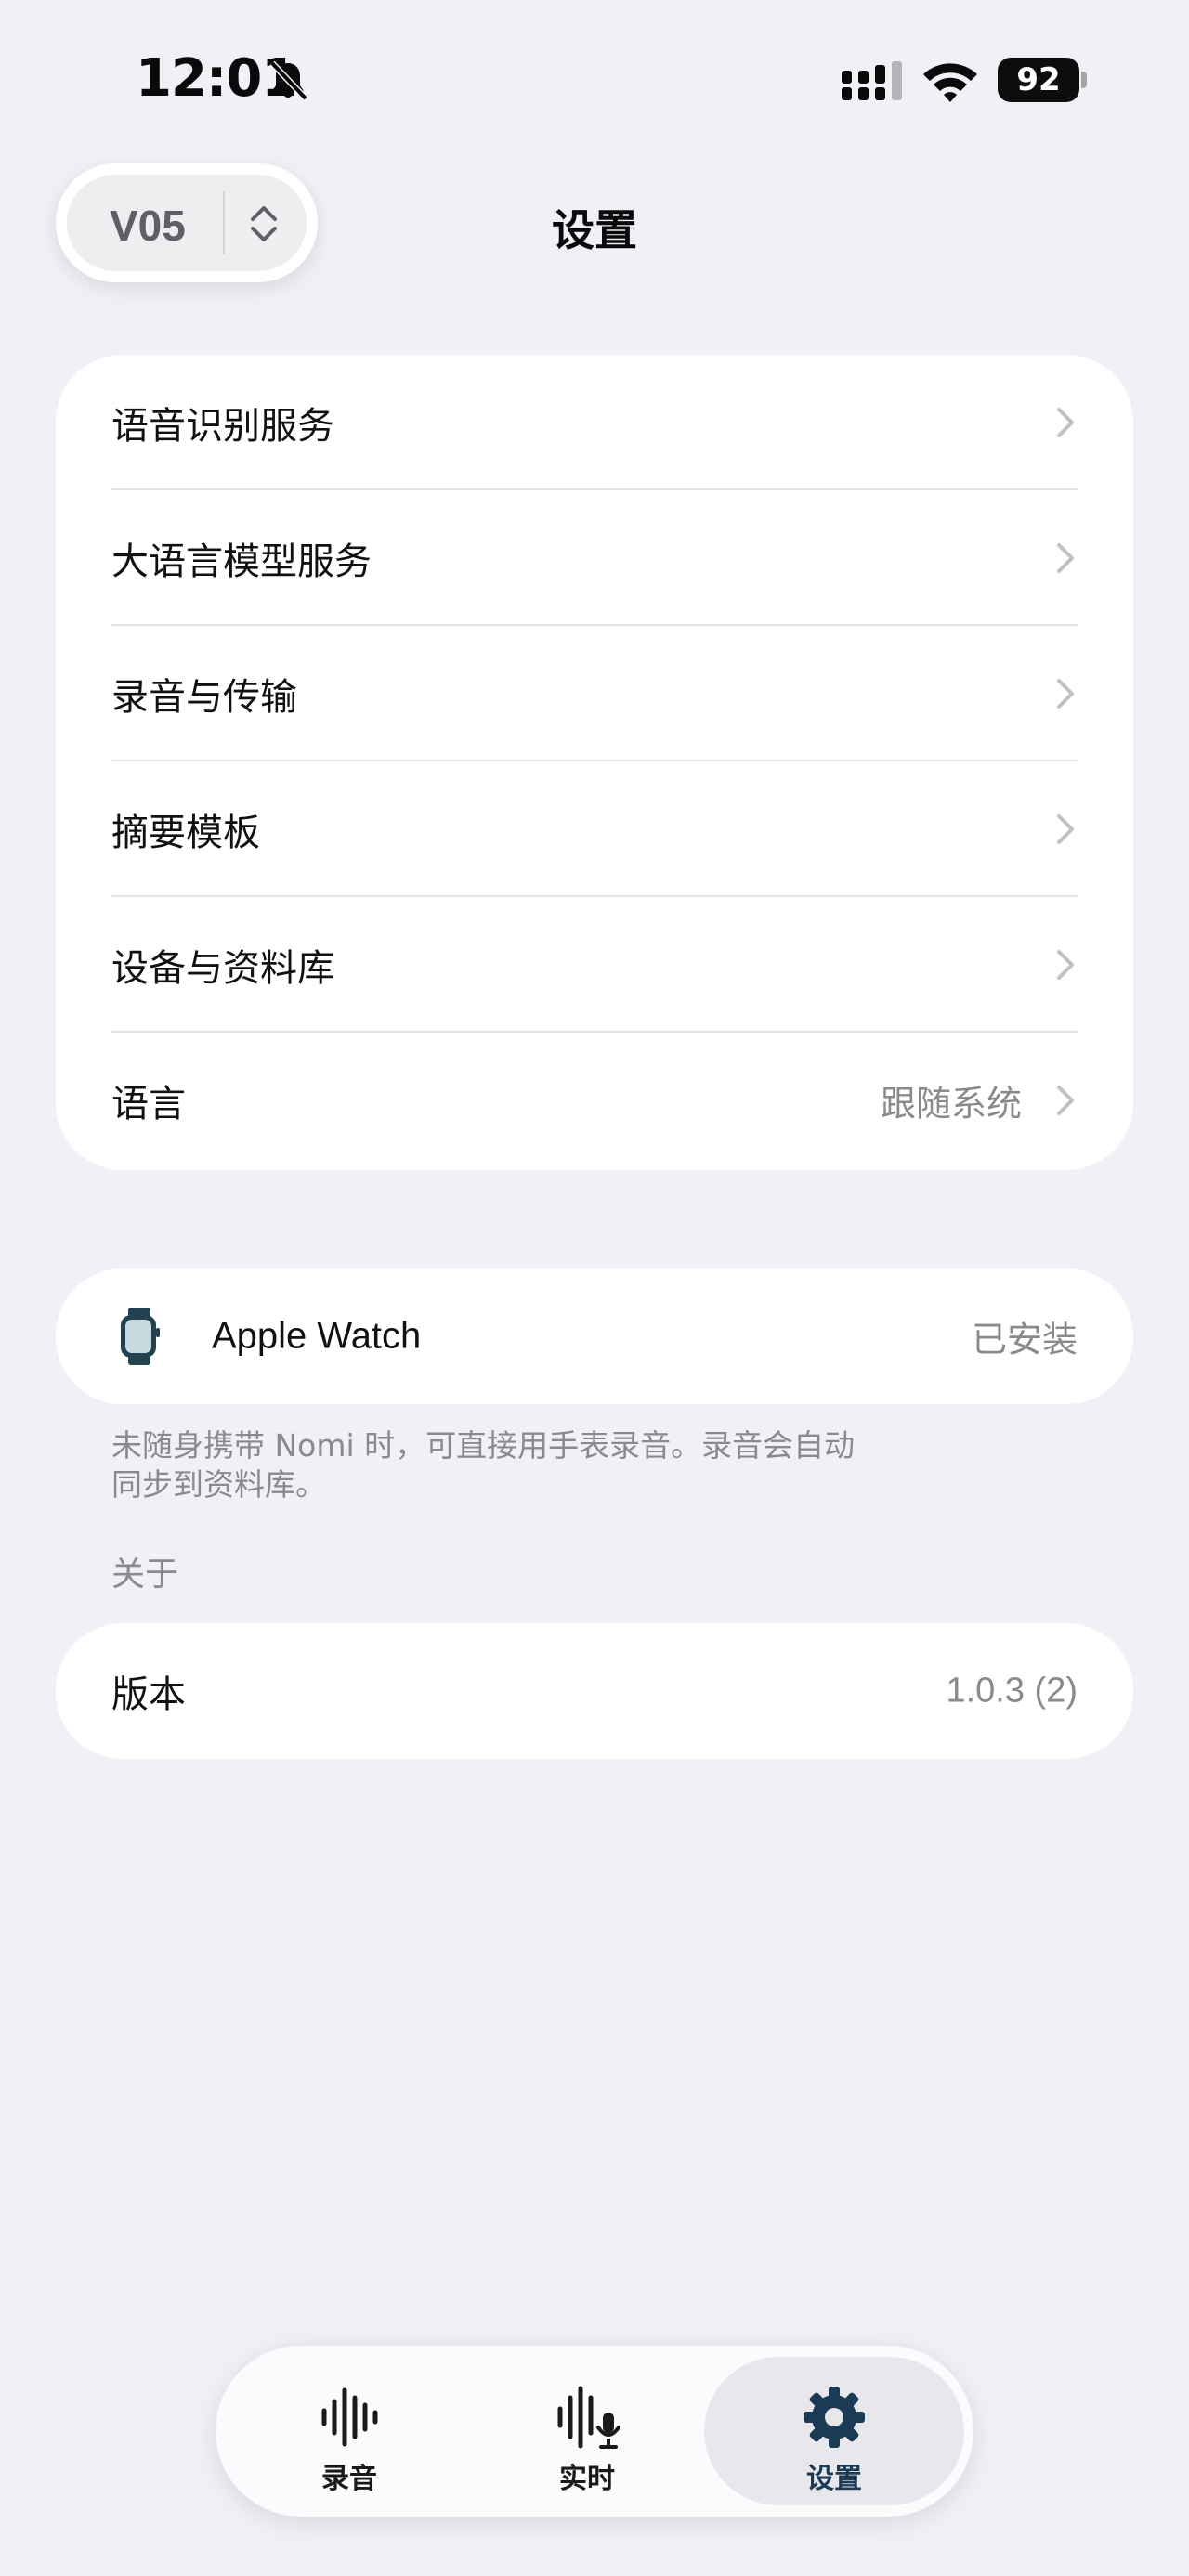  Describe the element at coordinates (241, 561) in the screenshot. I see `settings-row-label: 大语言模型服务` at that location.